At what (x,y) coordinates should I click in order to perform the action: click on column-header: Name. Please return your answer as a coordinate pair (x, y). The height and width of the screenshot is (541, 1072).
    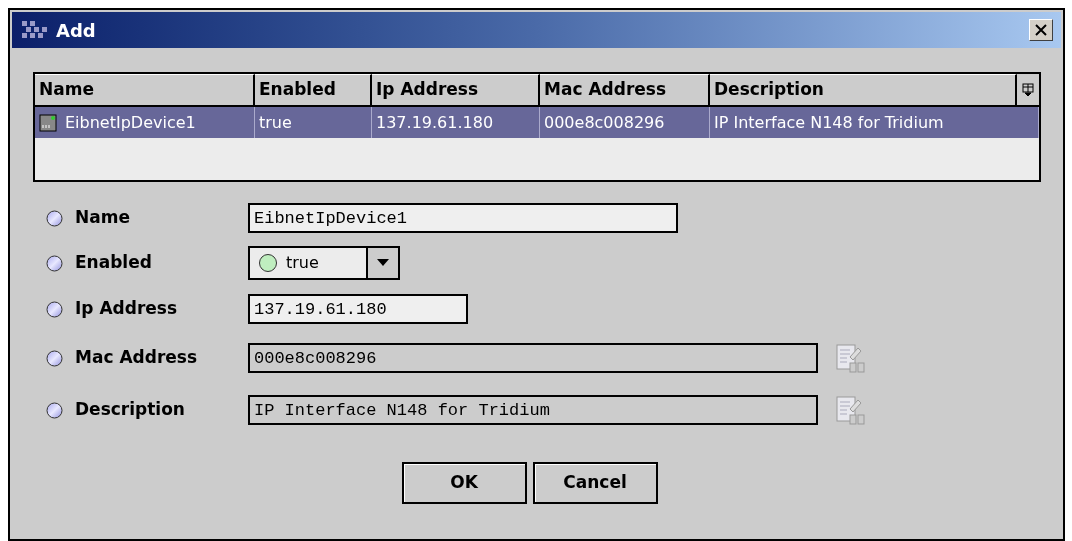
    Looking at the image, I should click on (145, 89).